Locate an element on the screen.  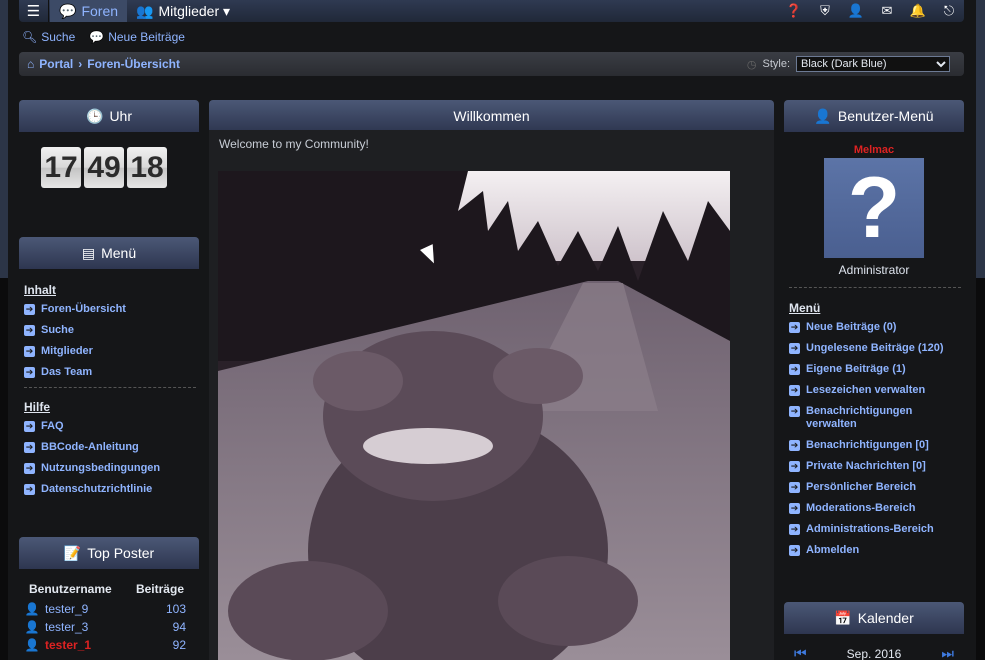
avatar: ? is located at coordinates (874, 208).